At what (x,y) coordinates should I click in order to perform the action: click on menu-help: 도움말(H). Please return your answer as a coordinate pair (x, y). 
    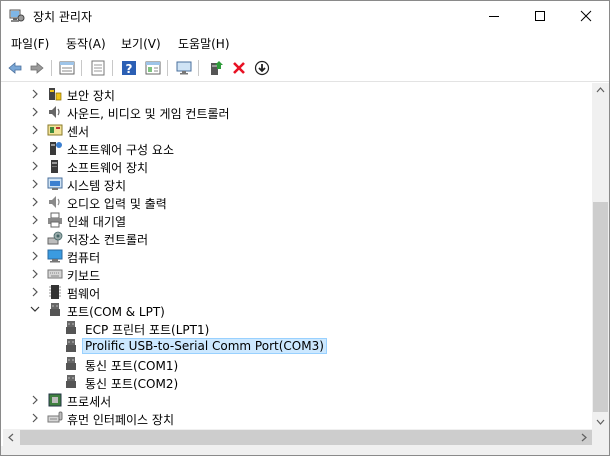
    Looking at the image, I should click on (204, 43).